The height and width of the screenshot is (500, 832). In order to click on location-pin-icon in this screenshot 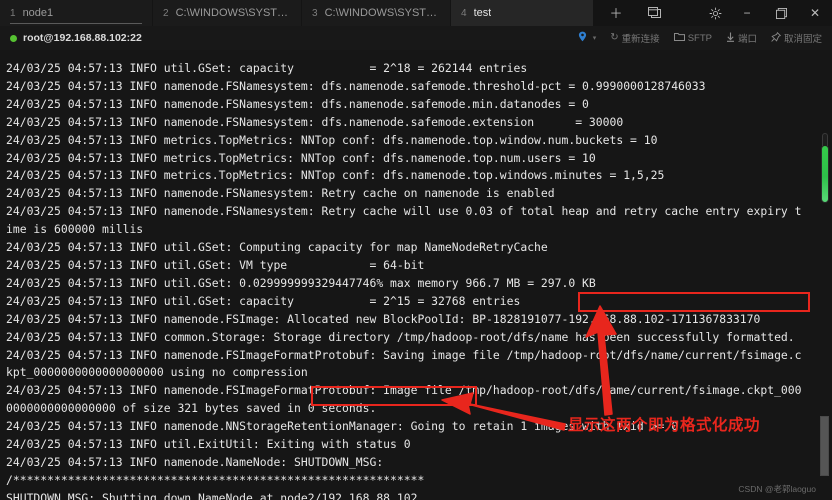, I will do `click(582, 38)`.